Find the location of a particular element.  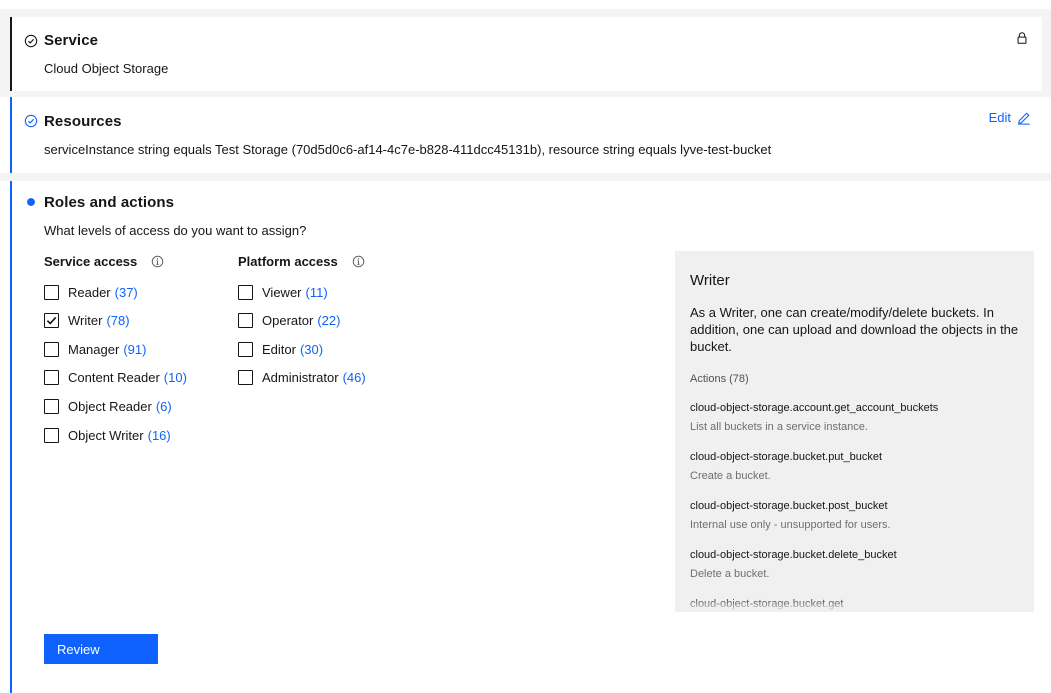

role-checkbox-row: Administrator (46) is located at coordinates (302, 378).